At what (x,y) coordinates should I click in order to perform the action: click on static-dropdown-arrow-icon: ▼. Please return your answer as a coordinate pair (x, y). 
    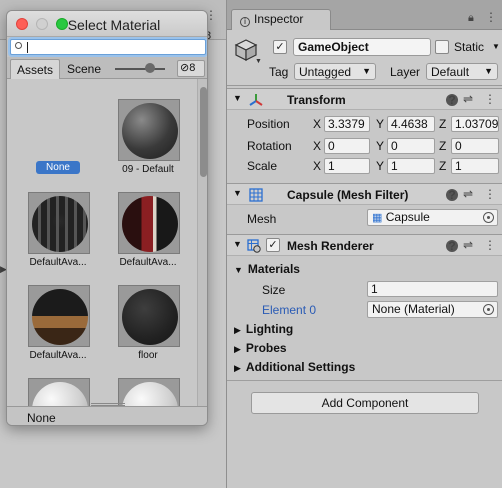
    Looking at the image, I should click on (496, 46).